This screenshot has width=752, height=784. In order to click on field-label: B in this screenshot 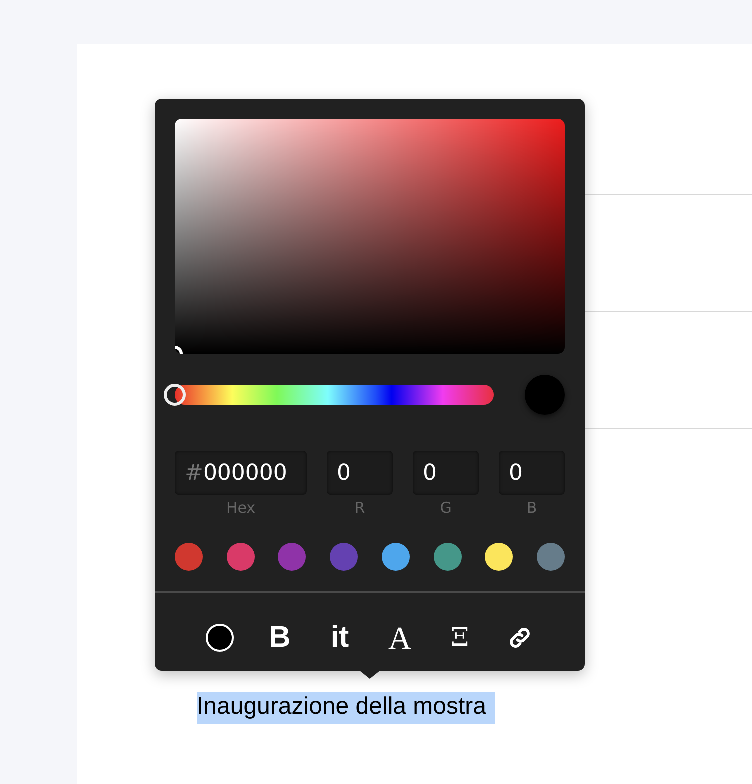, I will do `click(532, 508)`.